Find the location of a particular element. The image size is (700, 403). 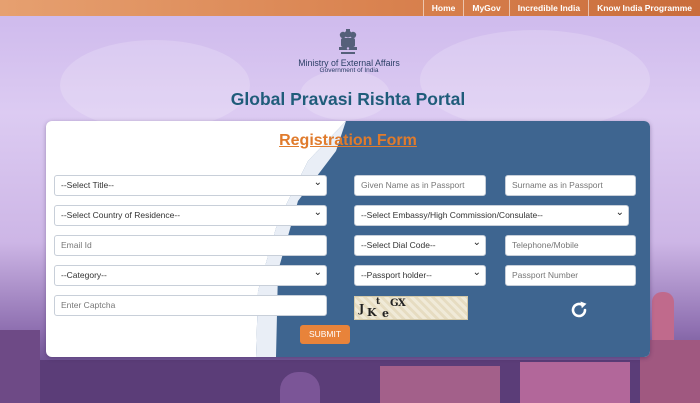

dial-code-select: --Select Dial Code-- is located at coordinates (420, 245).